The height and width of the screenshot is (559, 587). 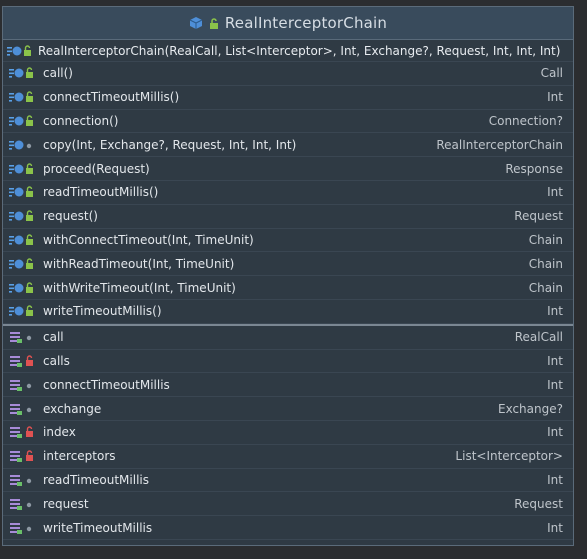 I want to click on method-type: Request, so click(x=538, y=216).